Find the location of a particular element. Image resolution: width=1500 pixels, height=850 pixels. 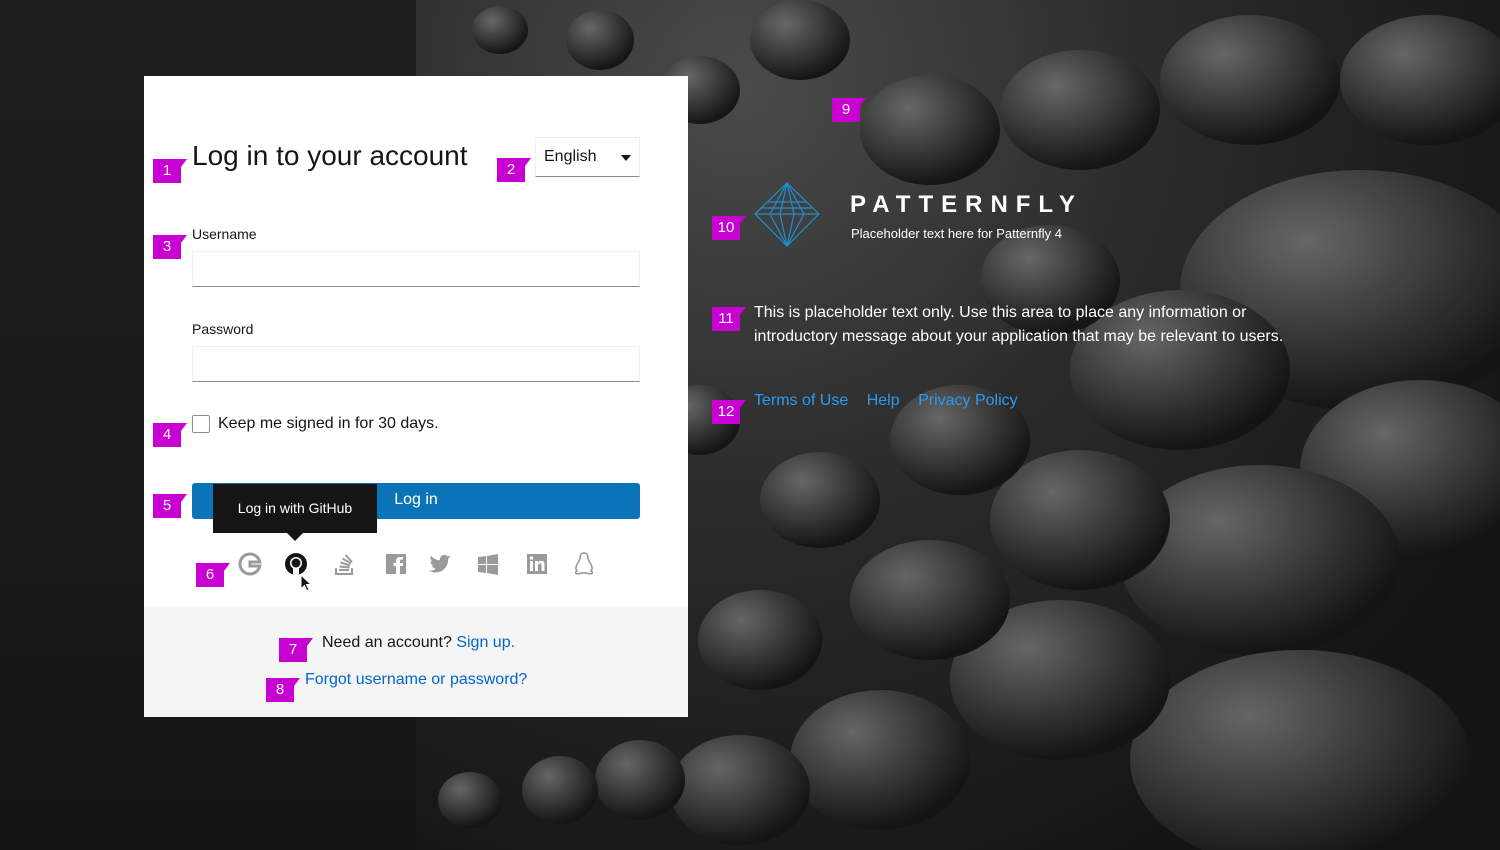

brand-name: PATTERNFLY is located at coordinates (966, 204).